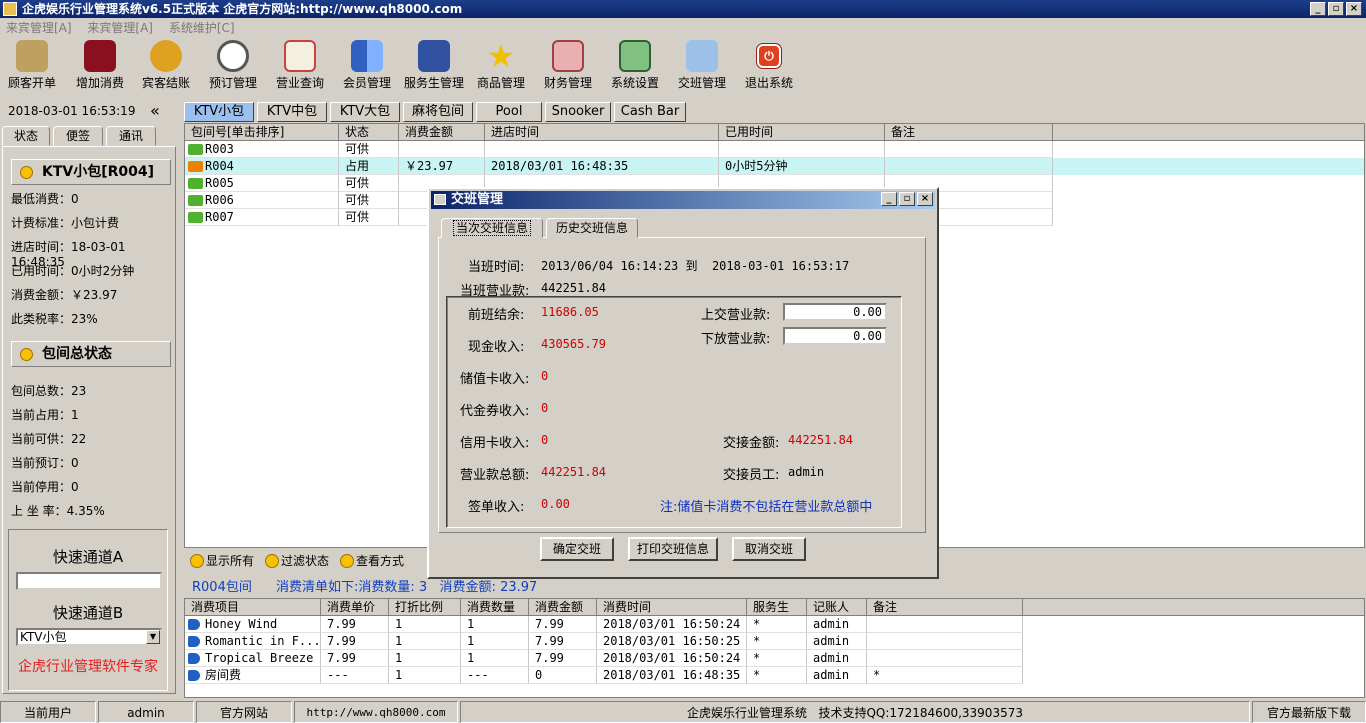 This screenshot has width=1366, height=723. I want to click on col-checkin: 进店时间, so click(602, 132).